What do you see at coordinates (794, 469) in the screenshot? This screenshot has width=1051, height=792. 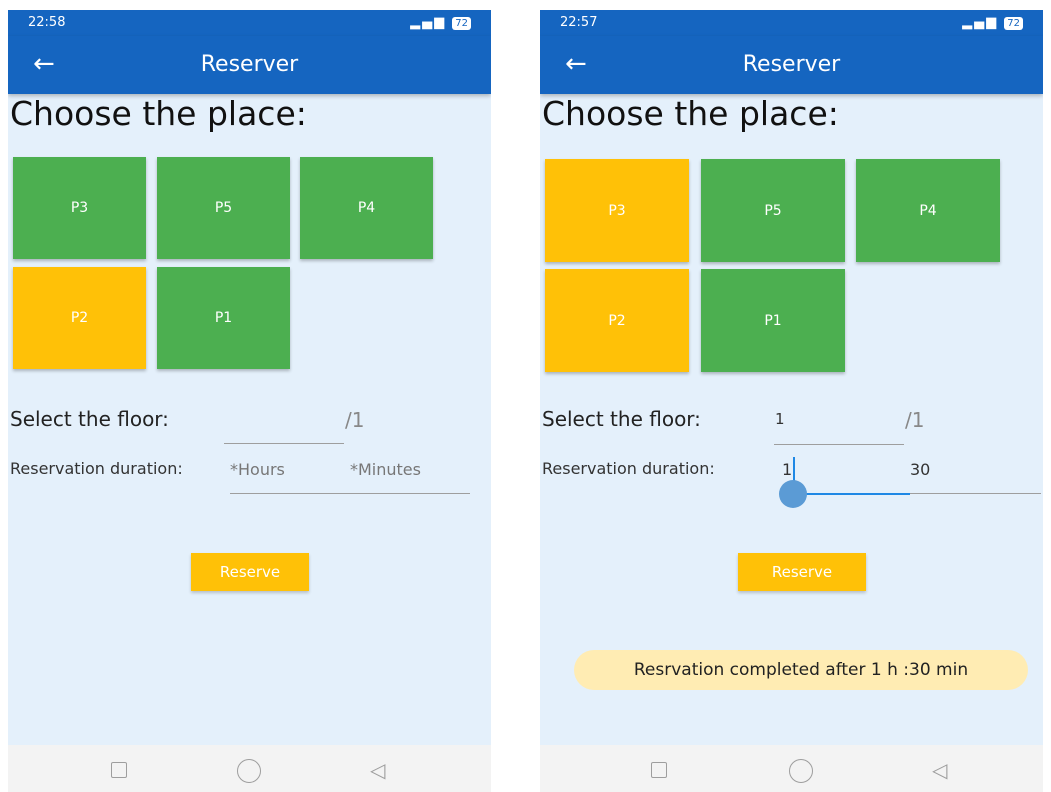 I see `text-cursor` at bounding box center [794, 469].